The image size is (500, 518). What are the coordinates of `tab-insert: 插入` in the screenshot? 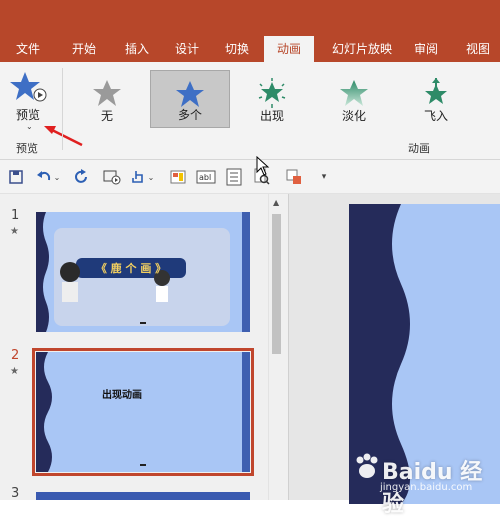 It's located at (137, 49).